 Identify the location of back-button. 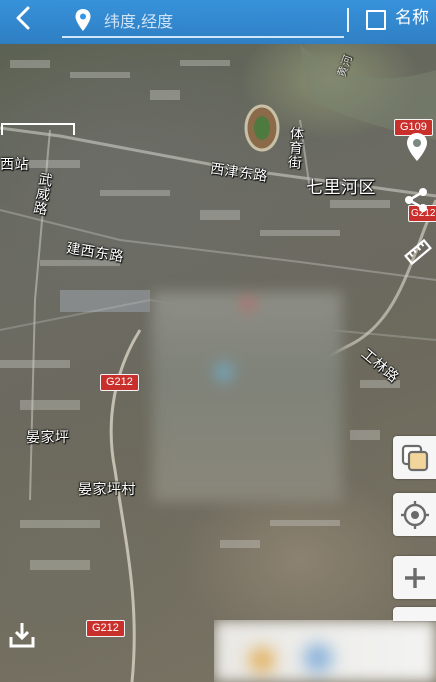
(24, 18).